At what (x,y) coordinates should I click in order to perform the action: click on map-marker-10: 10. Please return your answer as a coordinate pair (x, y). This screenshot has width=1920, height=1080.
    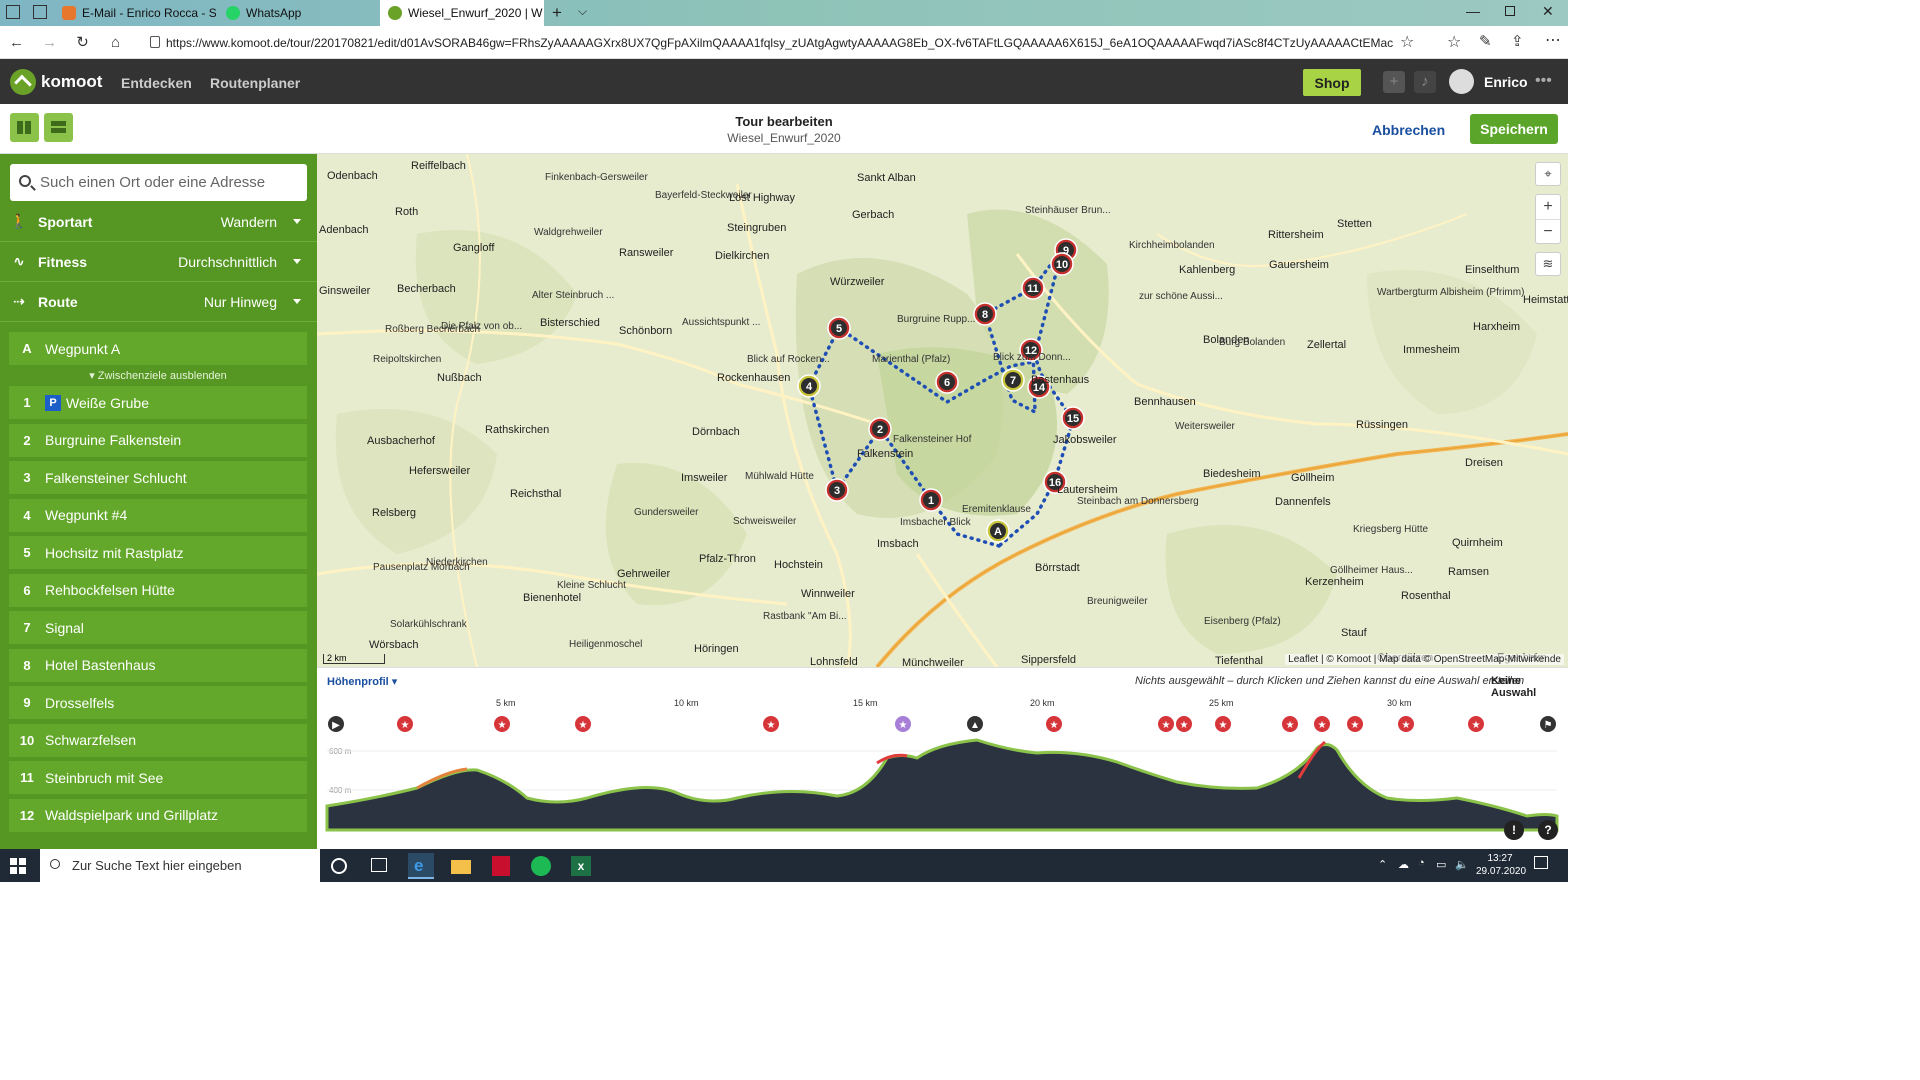
    Looking at the image, I should click on (1062, 264).